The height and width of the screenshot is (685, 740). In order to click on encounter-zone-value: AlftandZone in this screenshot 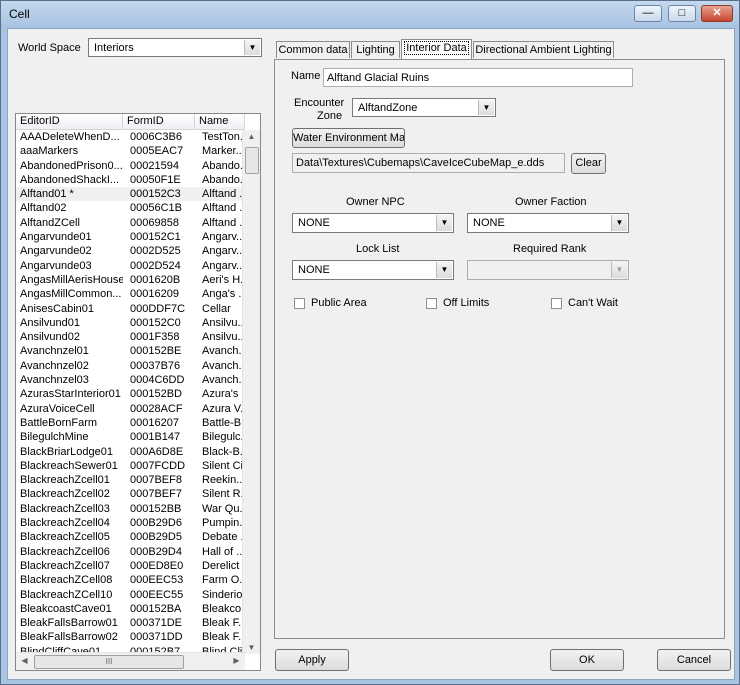, I will do `click(388, 108)`.